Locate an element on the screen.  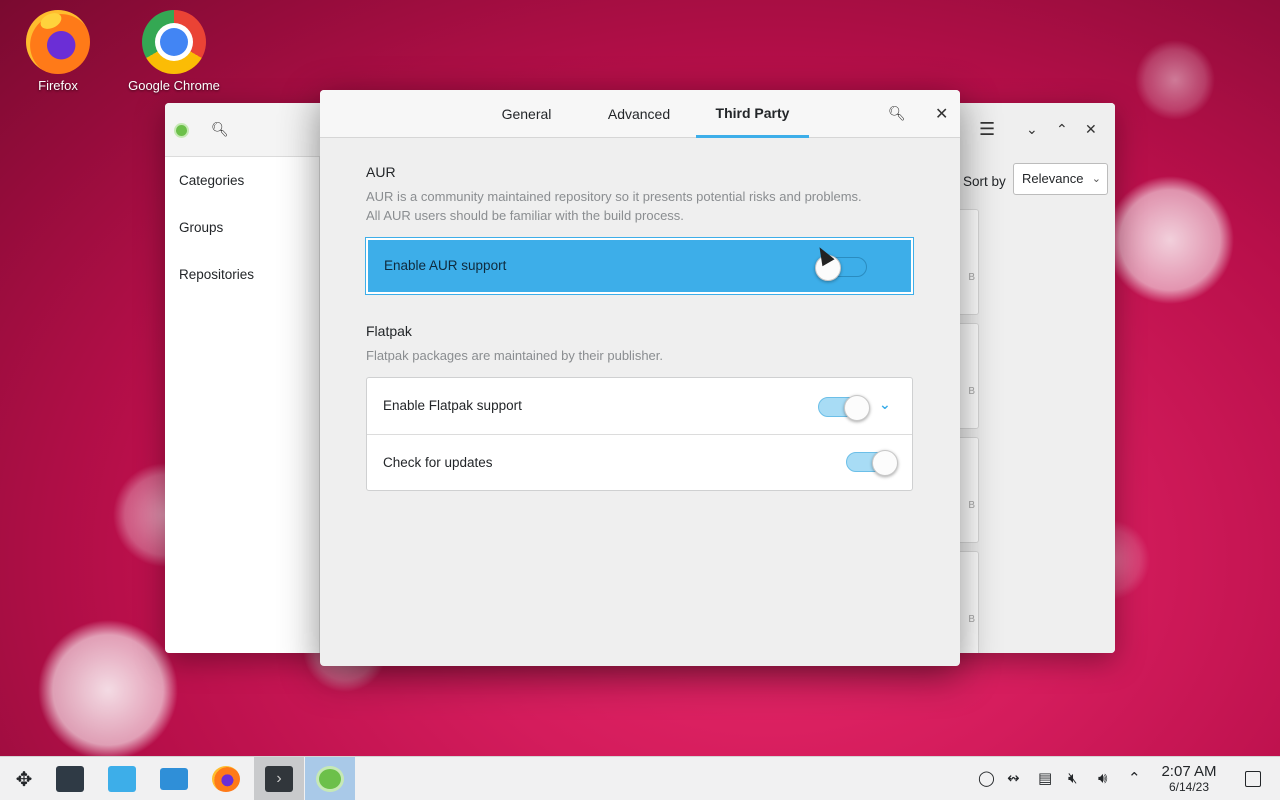
taskbar-firefox is located at coordinates (226, 778).